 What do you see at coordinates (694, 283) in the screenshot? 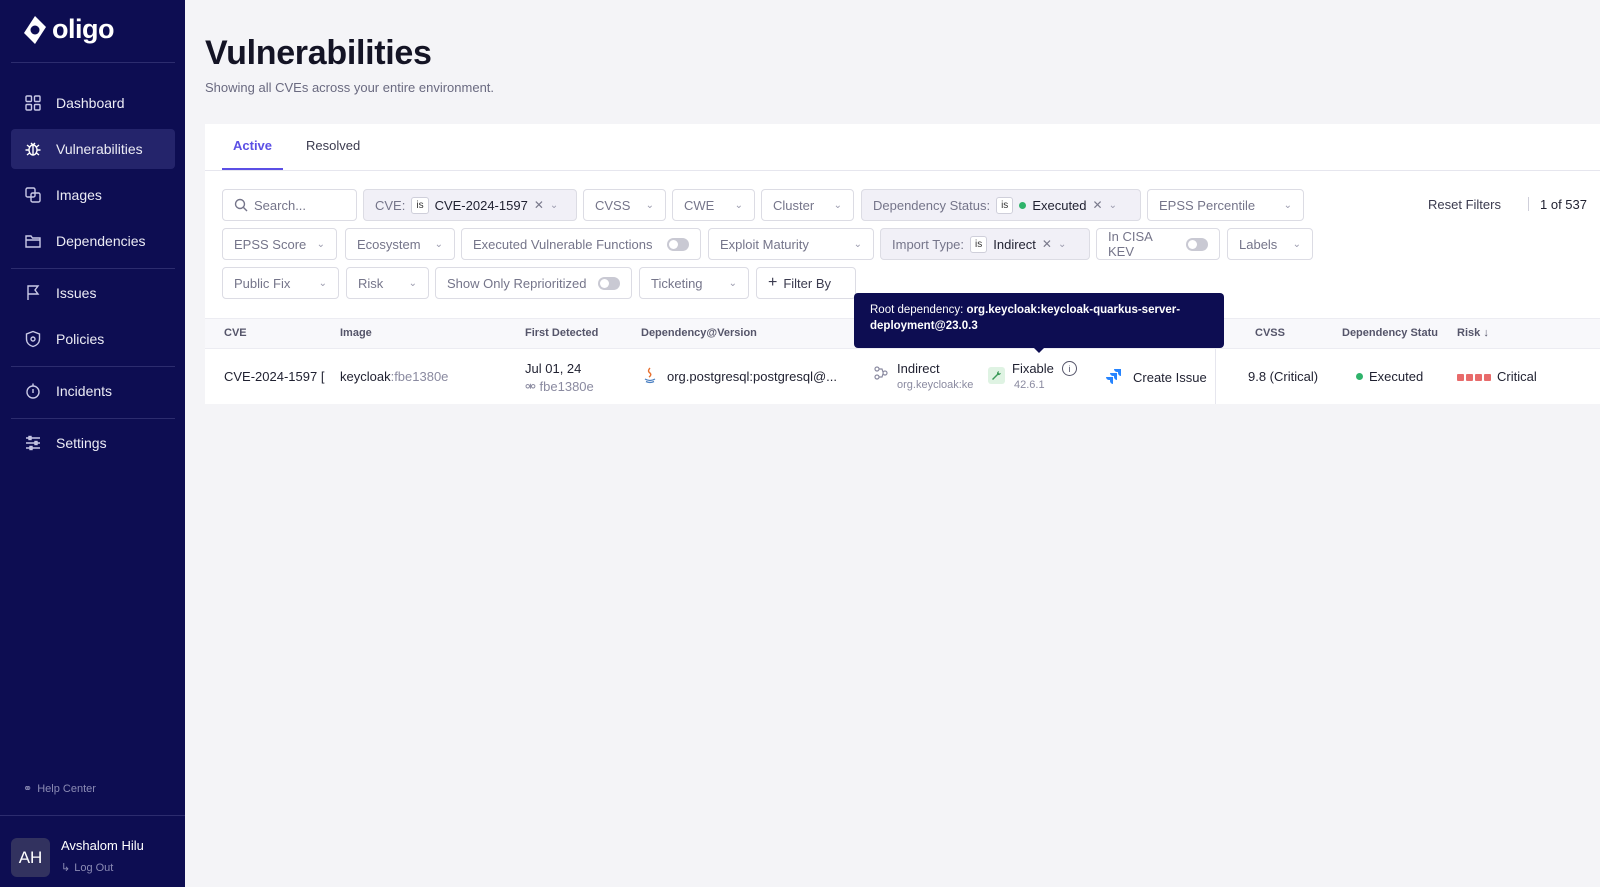
I see `ticketing-filter: Ticketing ⌄` at bounding box center [694, 283].